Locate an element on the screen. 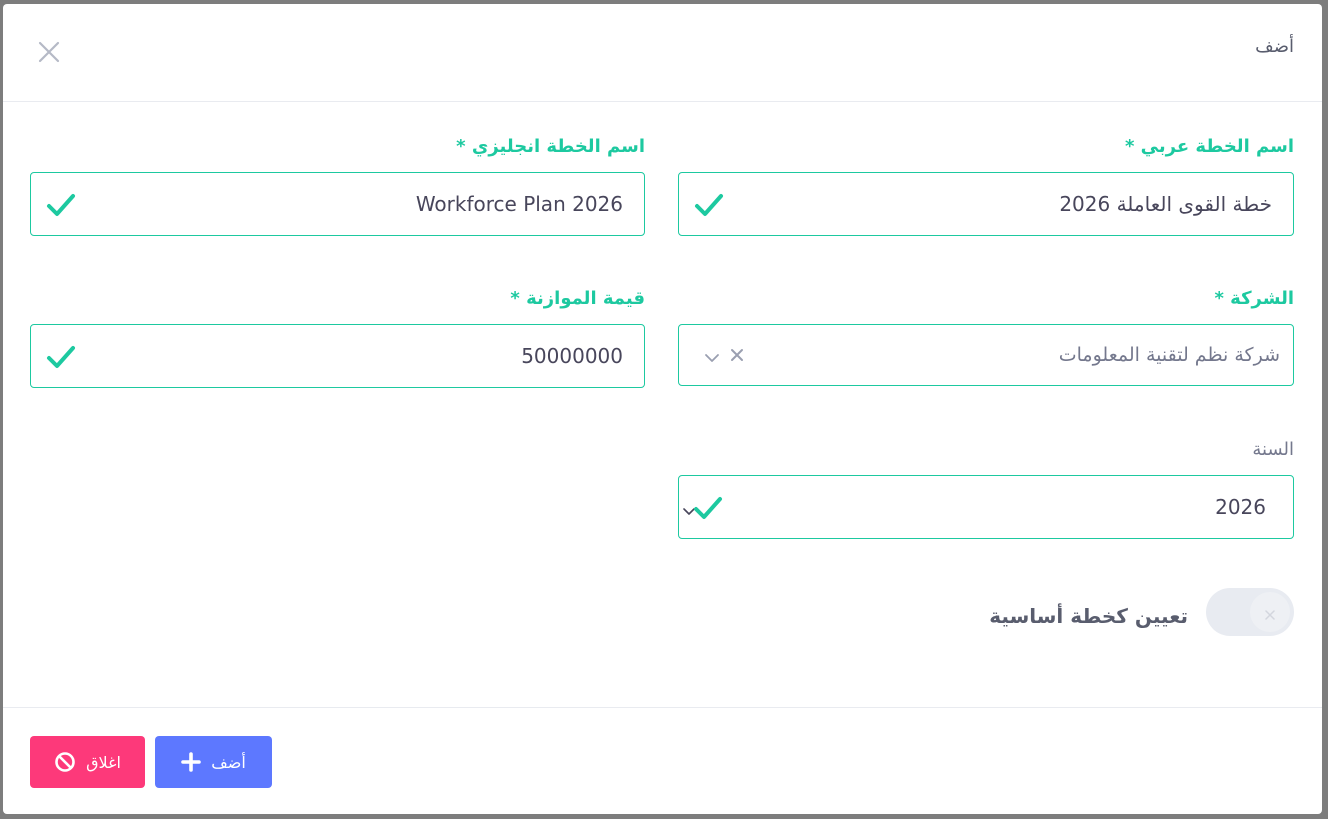 Image resolution: width=1328 pixels, height=819 pixels. plus-icon is located at coordinates (191, 762).